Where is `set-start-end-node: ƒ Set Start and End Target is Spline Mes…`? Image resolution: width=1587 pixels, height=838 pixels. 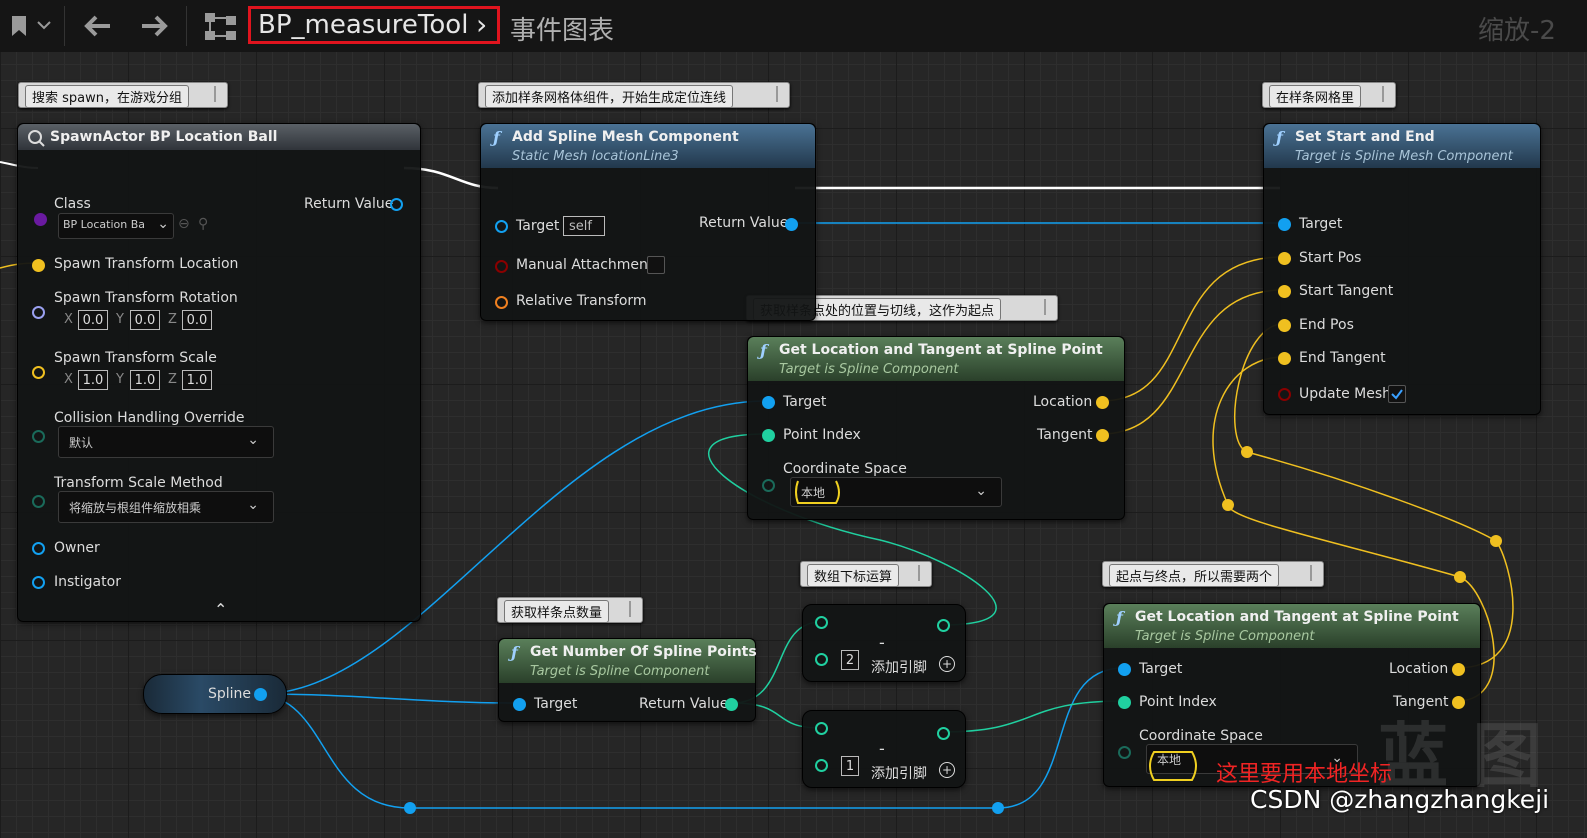 set-start-end-node: ƒ Set Start and End Target is Spline Mes… is located at coordinates (1402, 269).